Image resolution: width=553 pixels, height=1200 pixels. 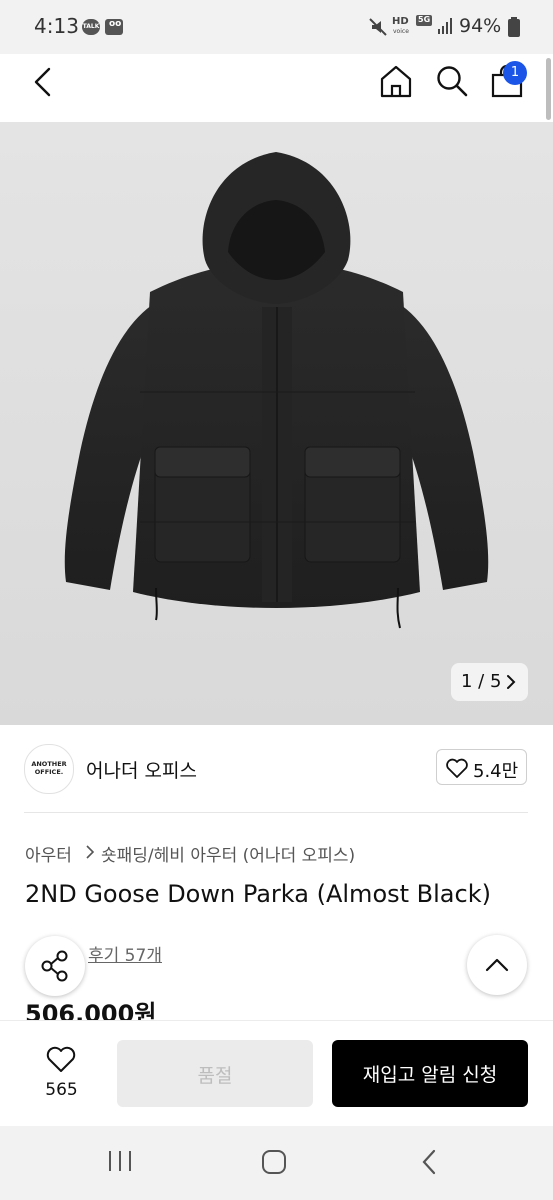 What do you see at coordinates (445, 26) in the screenshot?
I see `signal-icon` at bounding box center [445, 26].